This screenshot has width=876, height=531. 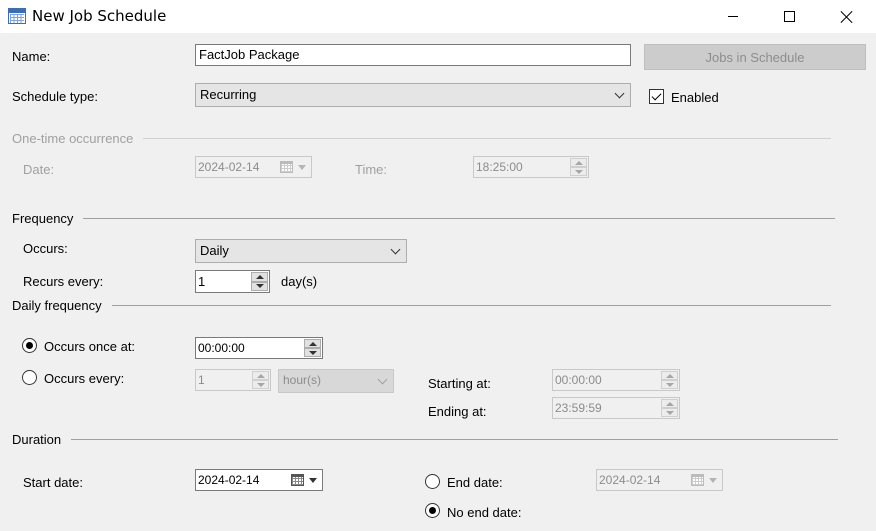 I want to click on occurs-value: Daily, so click(x=214, y=250).